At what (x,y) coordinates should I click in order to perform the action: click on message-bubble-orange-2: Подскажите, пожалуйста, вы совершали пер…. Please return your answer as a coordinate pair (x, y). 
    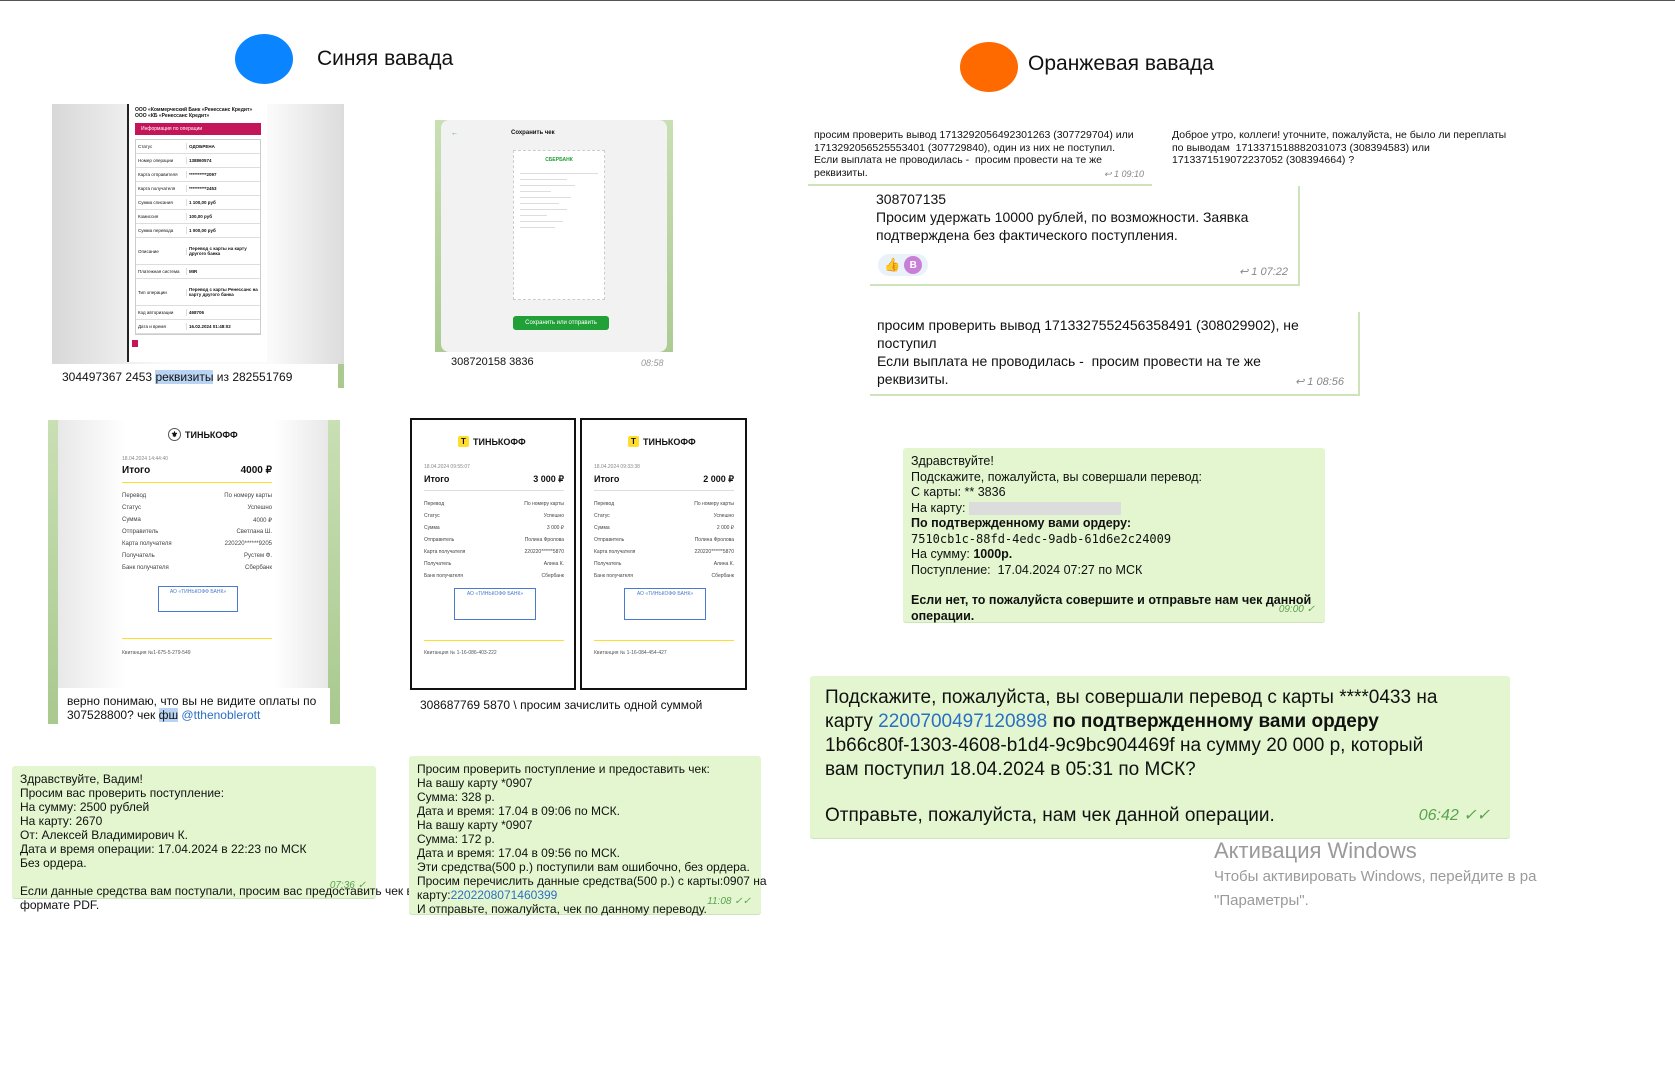
    Looking at the image, I should click on (1160, 757).